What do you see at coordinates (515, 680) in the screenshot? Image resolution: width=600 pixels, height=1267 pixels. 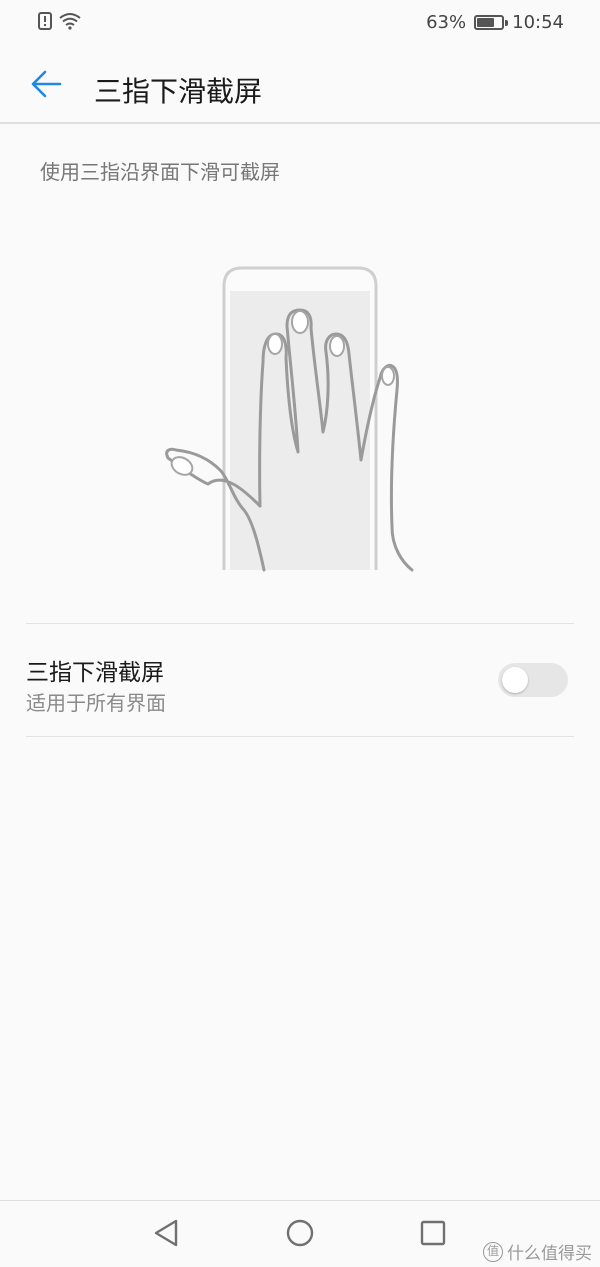 I see `toggle-knob` at bounding box center [515, 680].